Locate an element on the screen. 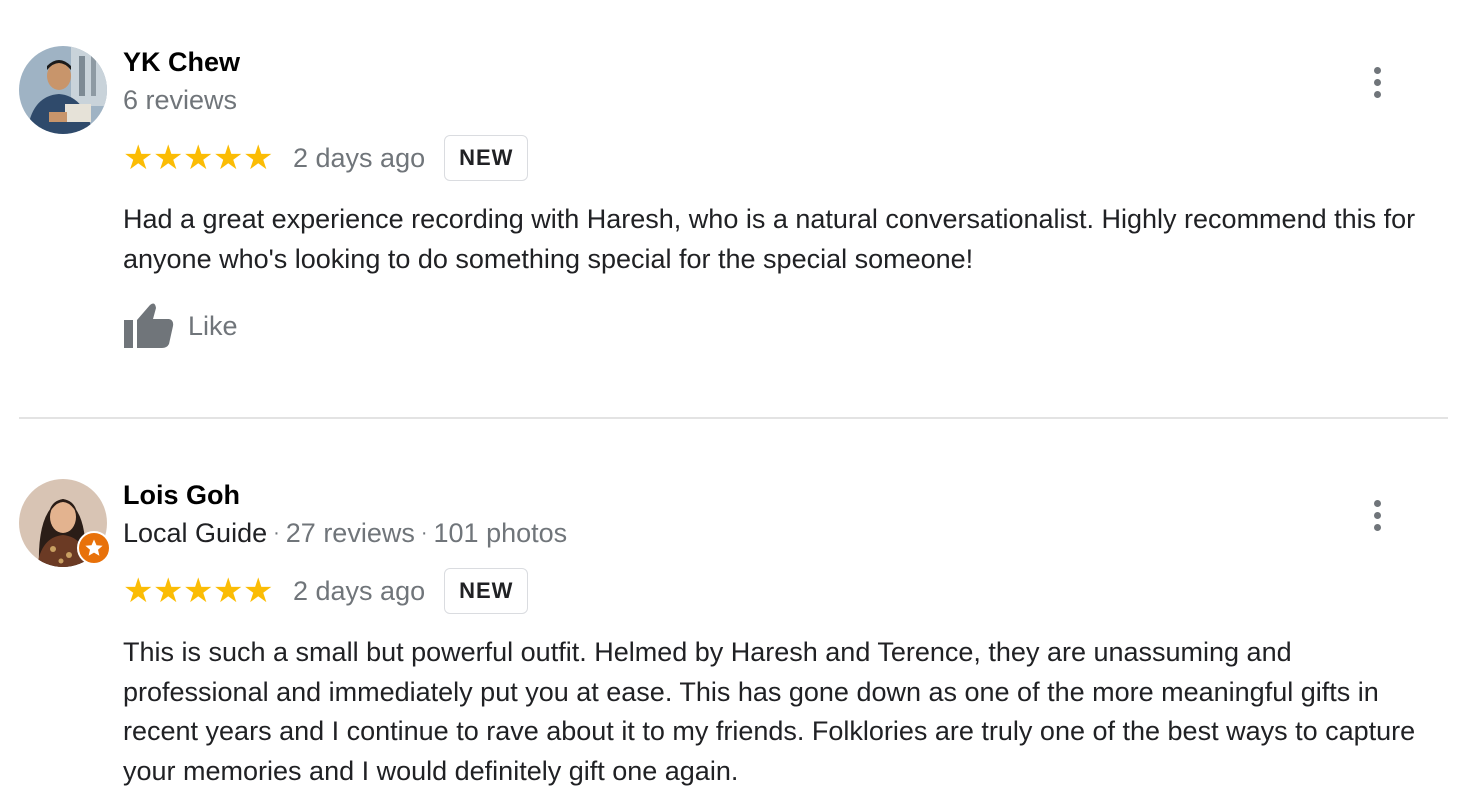 The height and width of the screenshot is (812, 1458). avatar-photo is located at coordinates (63, 90).